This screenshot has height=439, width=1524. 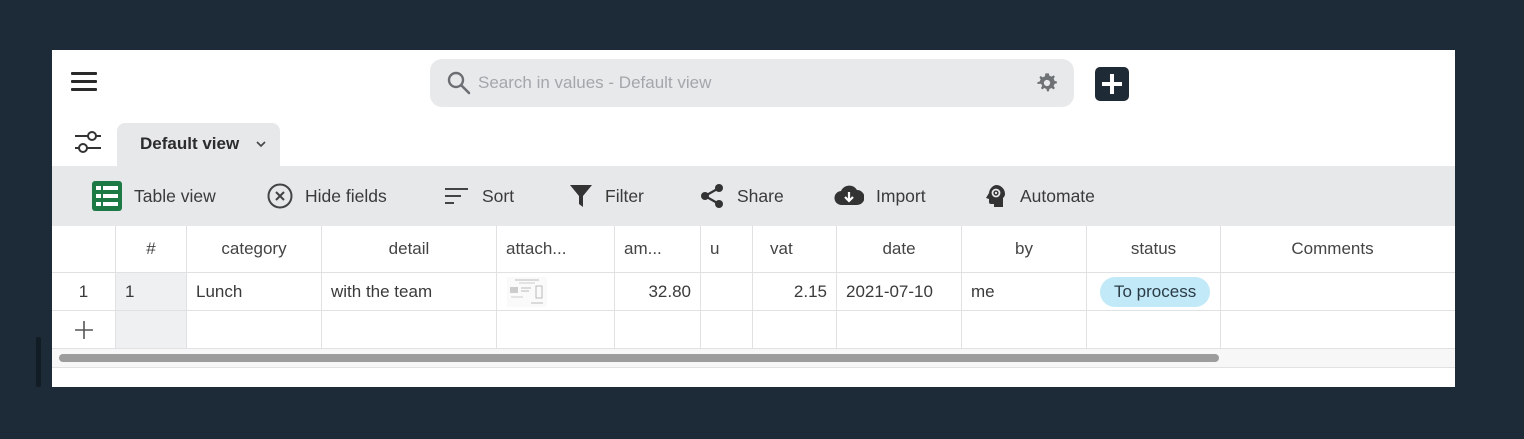 I want to click on search-bar, so click(x=752, y=83).